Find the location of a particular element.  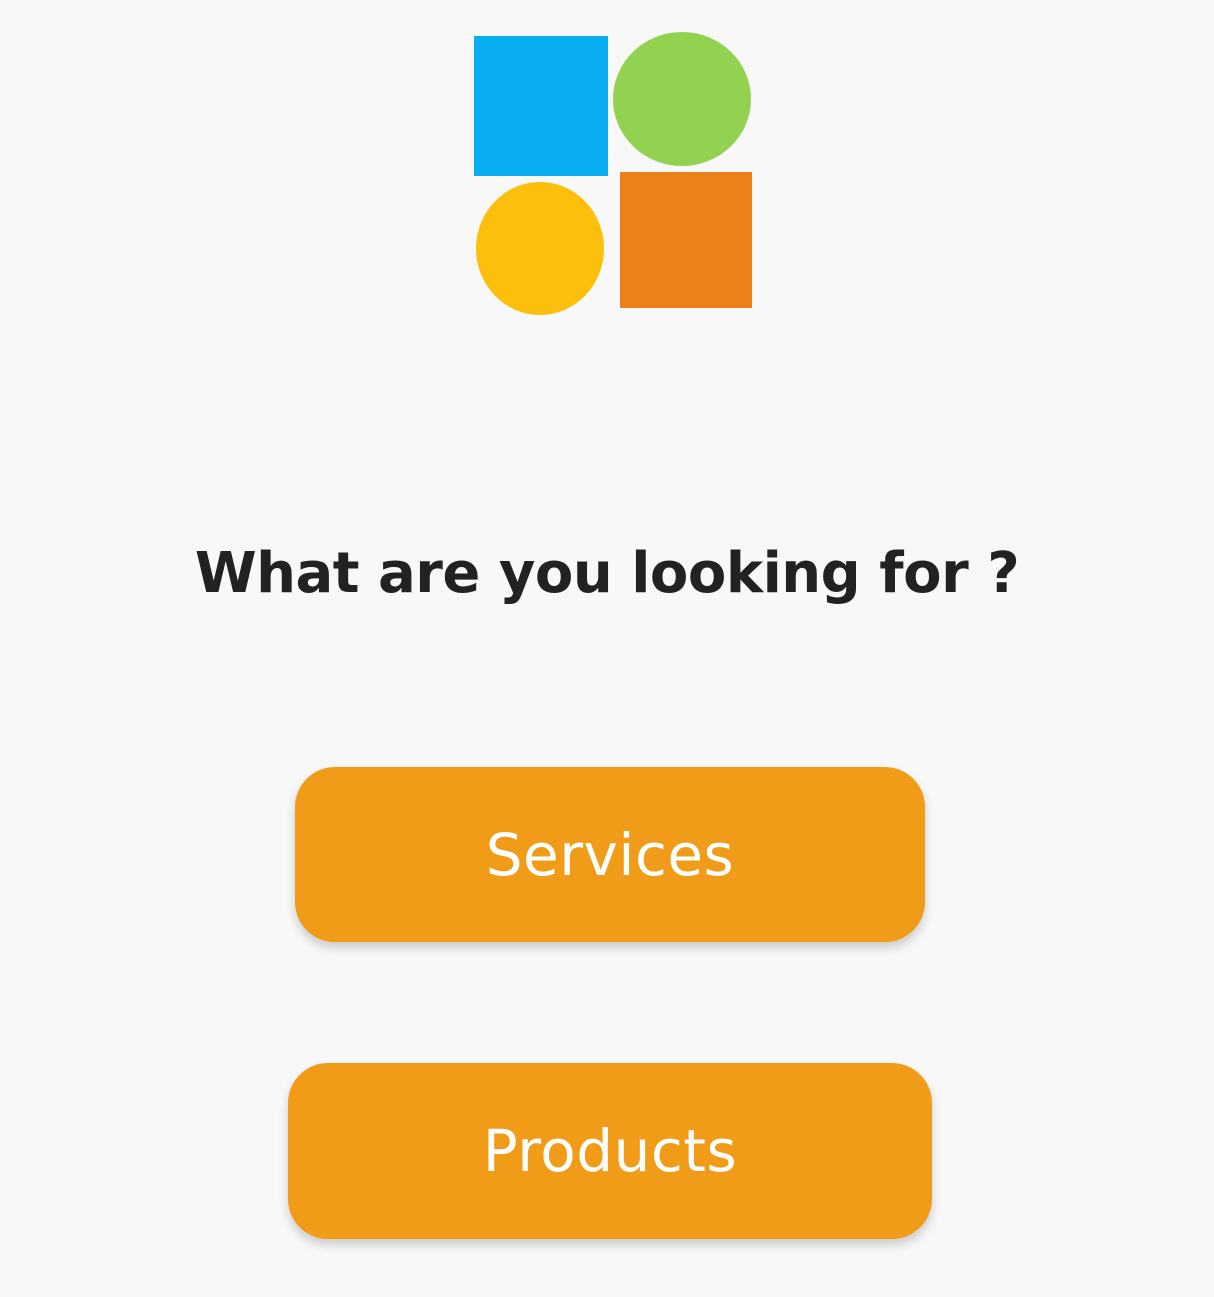

products-button: Products is located at coordinates (610, 1151).